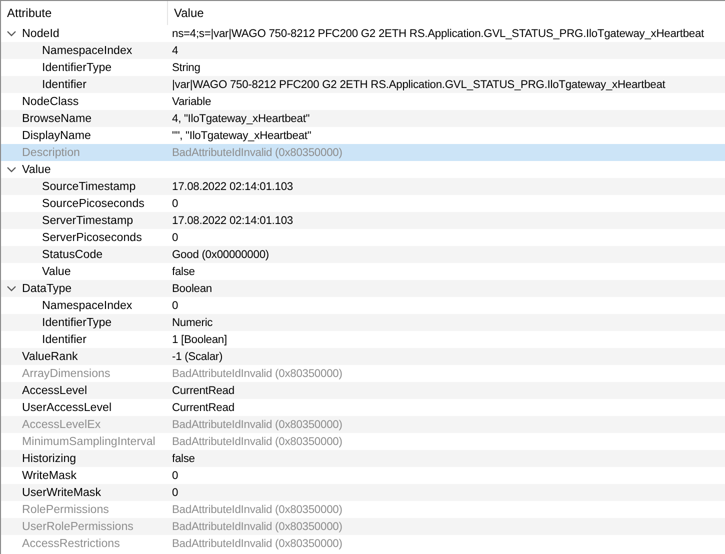 The width and height of the screenshot is (725, 554). What do you see at coordinates (363, 101) in the screenshot?
I see `tree-row: NodeClass Variable` at bounding box center [363, 101].